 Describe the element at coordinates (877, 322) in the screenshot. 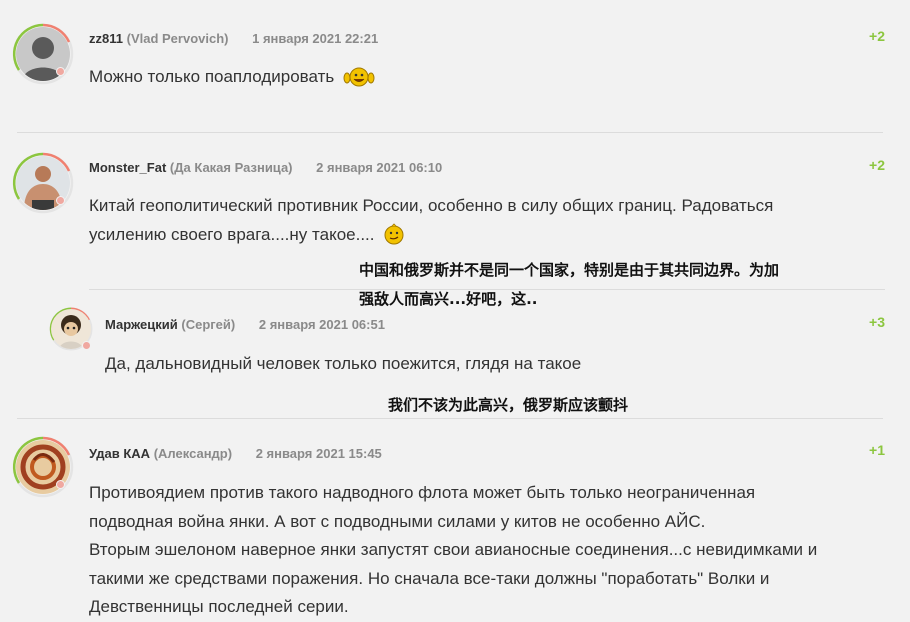

I see `comment-score: +3` at that location.